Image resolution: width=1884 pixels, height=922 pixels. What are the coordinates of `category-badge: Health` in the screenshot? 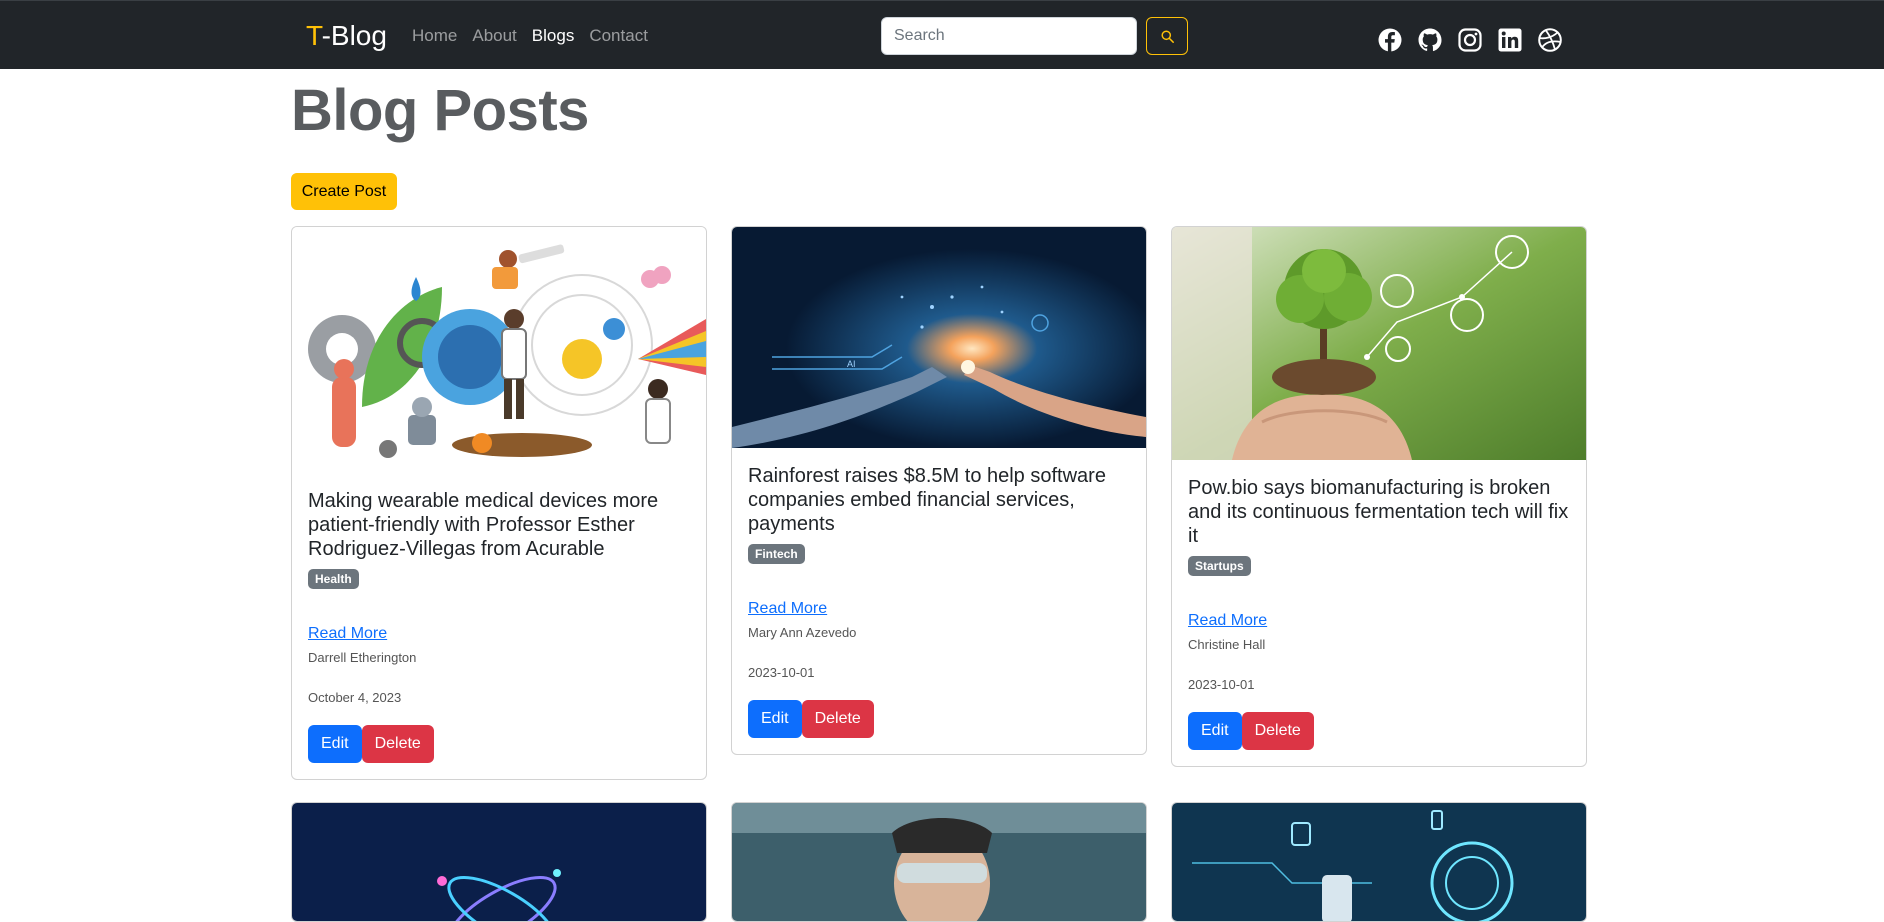 It's located at (333, 579).